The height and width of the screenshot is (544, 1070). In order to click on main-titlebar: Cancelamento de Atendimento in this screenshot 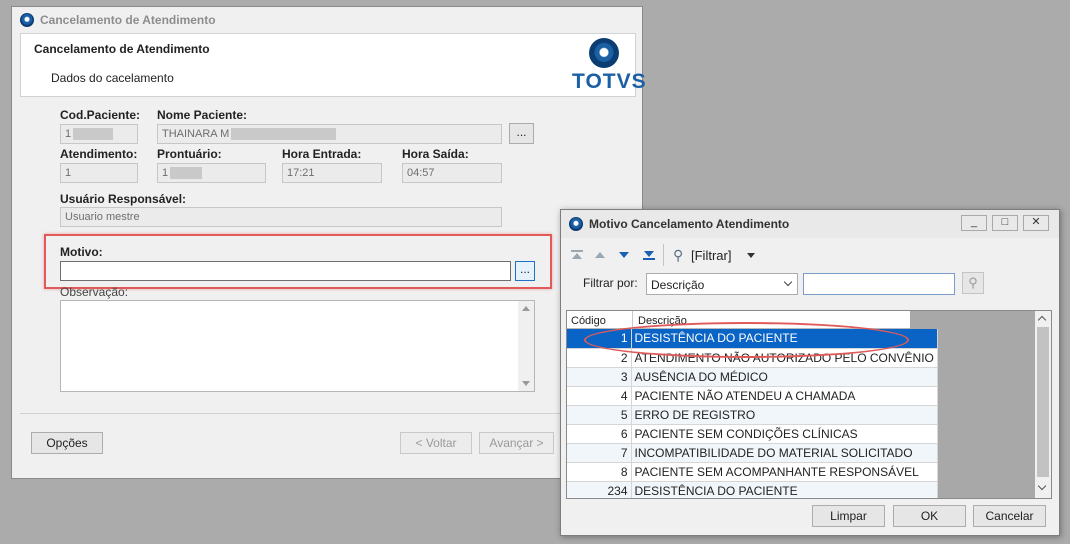, I will do `click(327, 20)`.